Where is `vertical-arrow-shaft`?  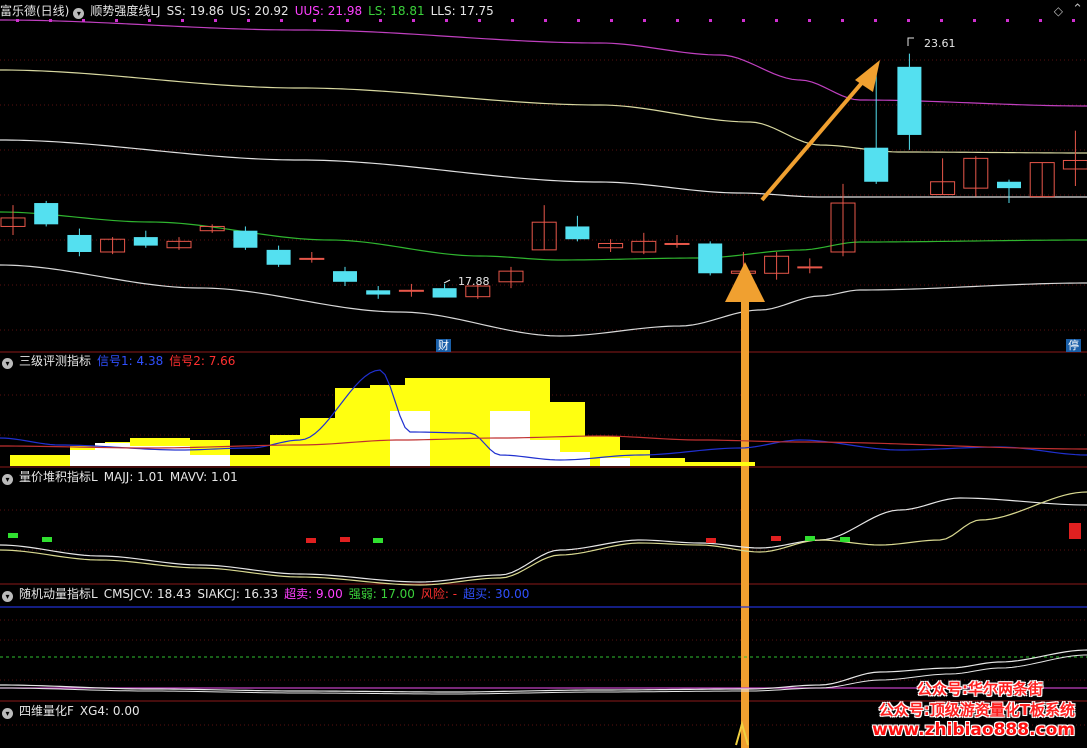 vertical-arrow-shaft is located at coordinates (745, 524).